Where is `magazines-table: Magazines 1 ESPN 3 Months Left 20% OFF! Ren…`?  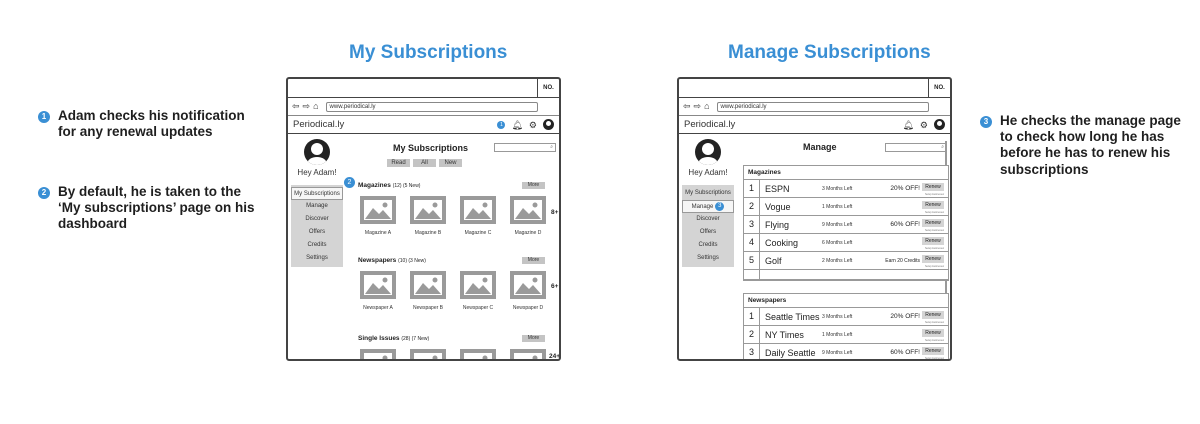
magazines-table: Magazines 1 ESPN 3 Months Left 20% OFF! Ren… is located at coordinates (846, 223).